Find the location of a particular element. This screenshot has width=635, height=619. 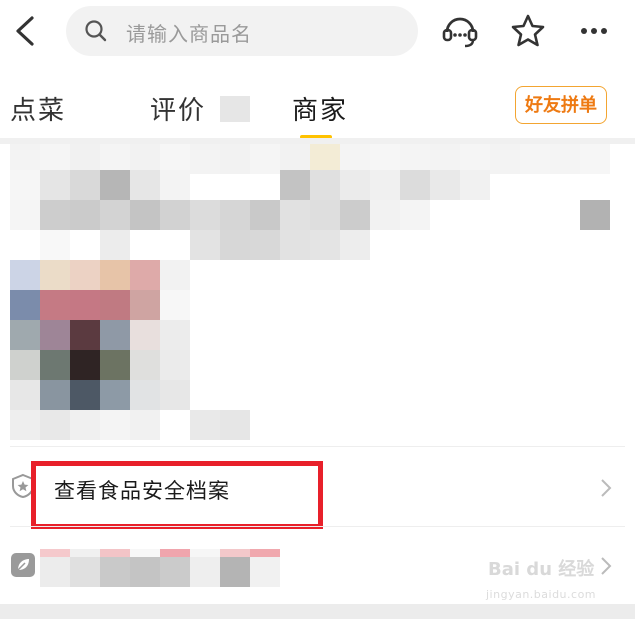

search-icon is located at coordinates (96, 31).